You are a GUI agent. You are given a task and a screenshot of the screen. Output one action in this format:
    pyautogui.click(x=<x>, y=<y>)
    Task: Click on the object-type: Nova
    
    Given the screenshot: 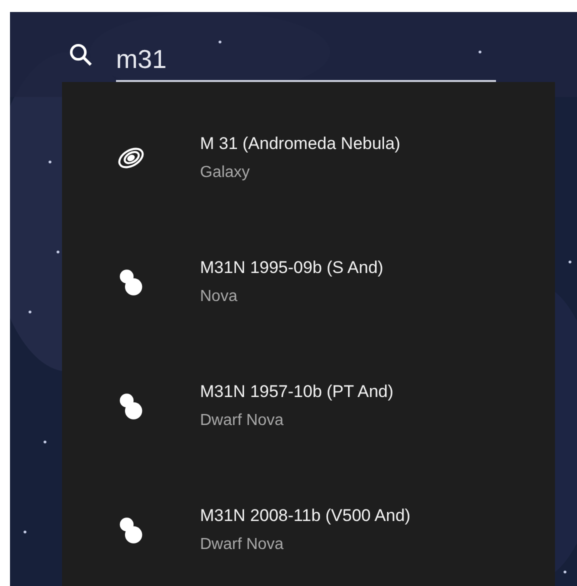 What is the action you would take?
    pyautogui.click(x=219, y=297)
    